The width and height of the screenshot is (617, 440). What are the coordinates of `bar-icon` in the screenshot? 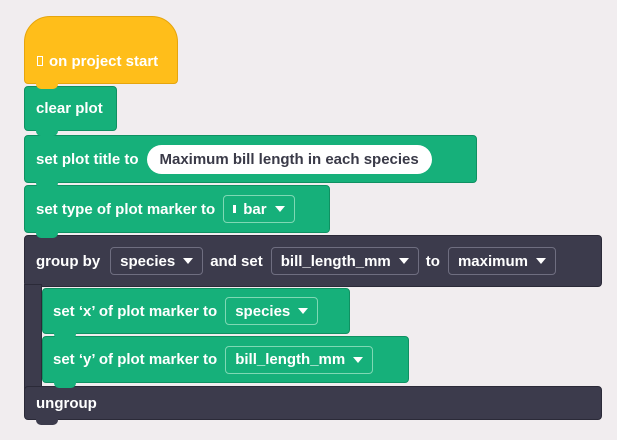 It's located at (235, 209).